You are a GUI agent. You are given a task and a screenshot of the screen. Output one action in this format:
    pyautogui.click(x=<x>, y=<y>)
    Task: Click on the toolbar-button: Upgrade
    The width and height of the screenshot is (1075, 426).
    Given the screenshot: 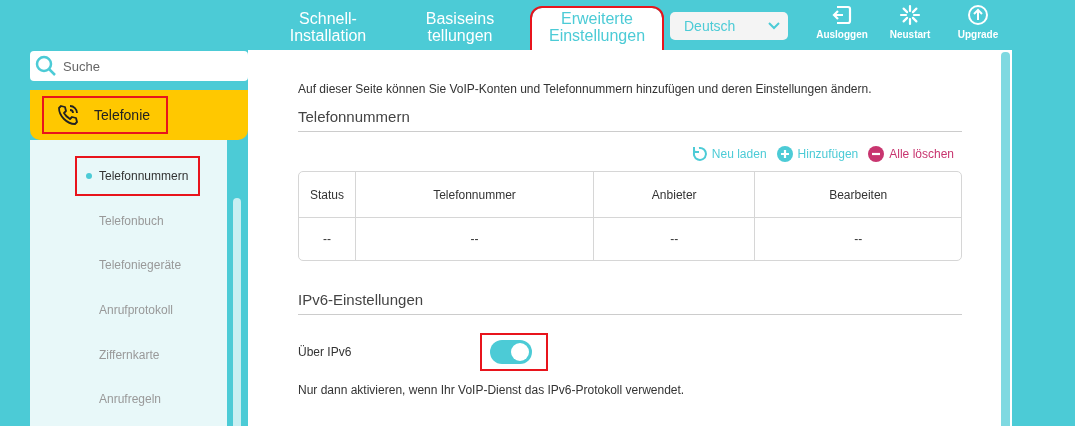 What is the action you would take?
    pyautogui.click(x=978, y=22)
    